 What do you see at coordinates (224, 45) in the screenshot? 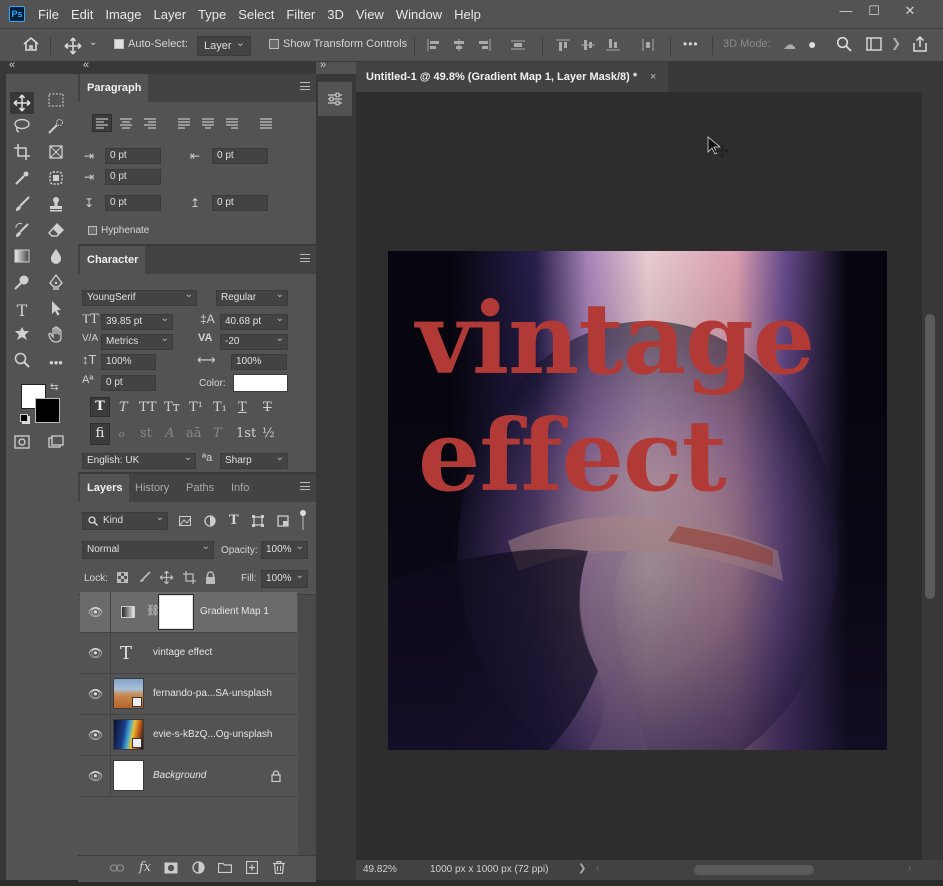
I see `auto-select-target-dropdown: Layer` at bounding box center [224, 45].